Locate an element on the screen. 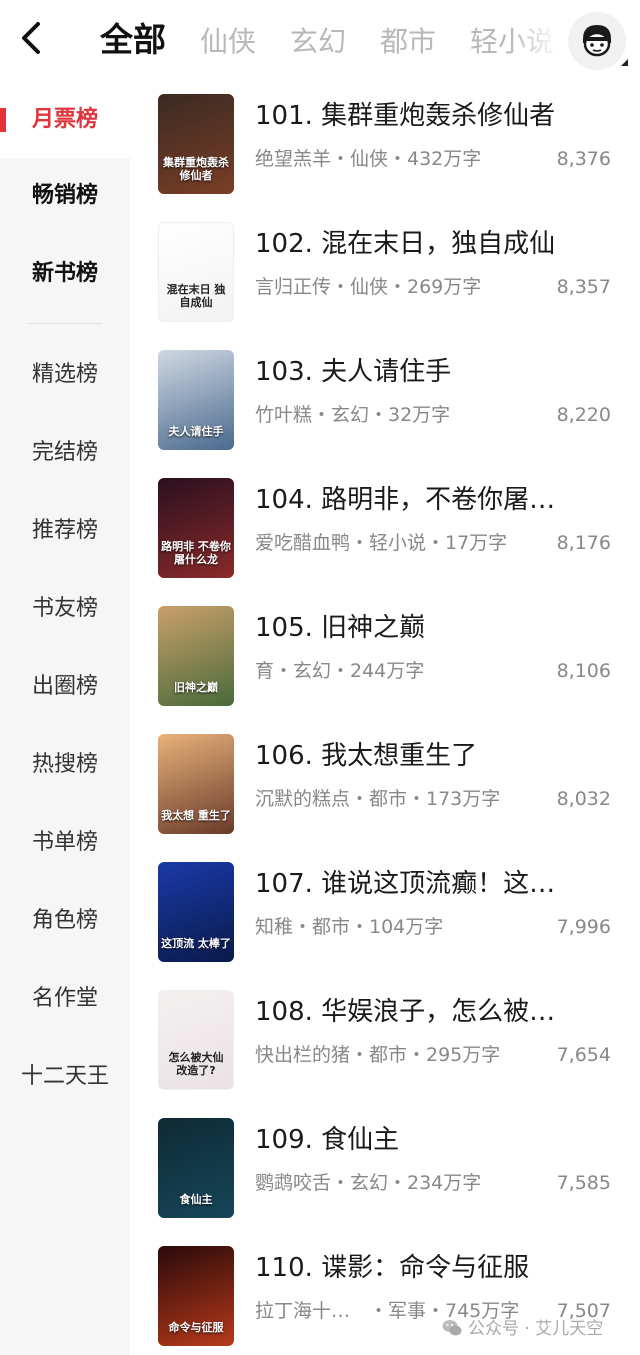 This screenshot has width=640, height=1355. book-meta: 快出栏的猪・都市・295万字 is located at coordinates (378, 1055).